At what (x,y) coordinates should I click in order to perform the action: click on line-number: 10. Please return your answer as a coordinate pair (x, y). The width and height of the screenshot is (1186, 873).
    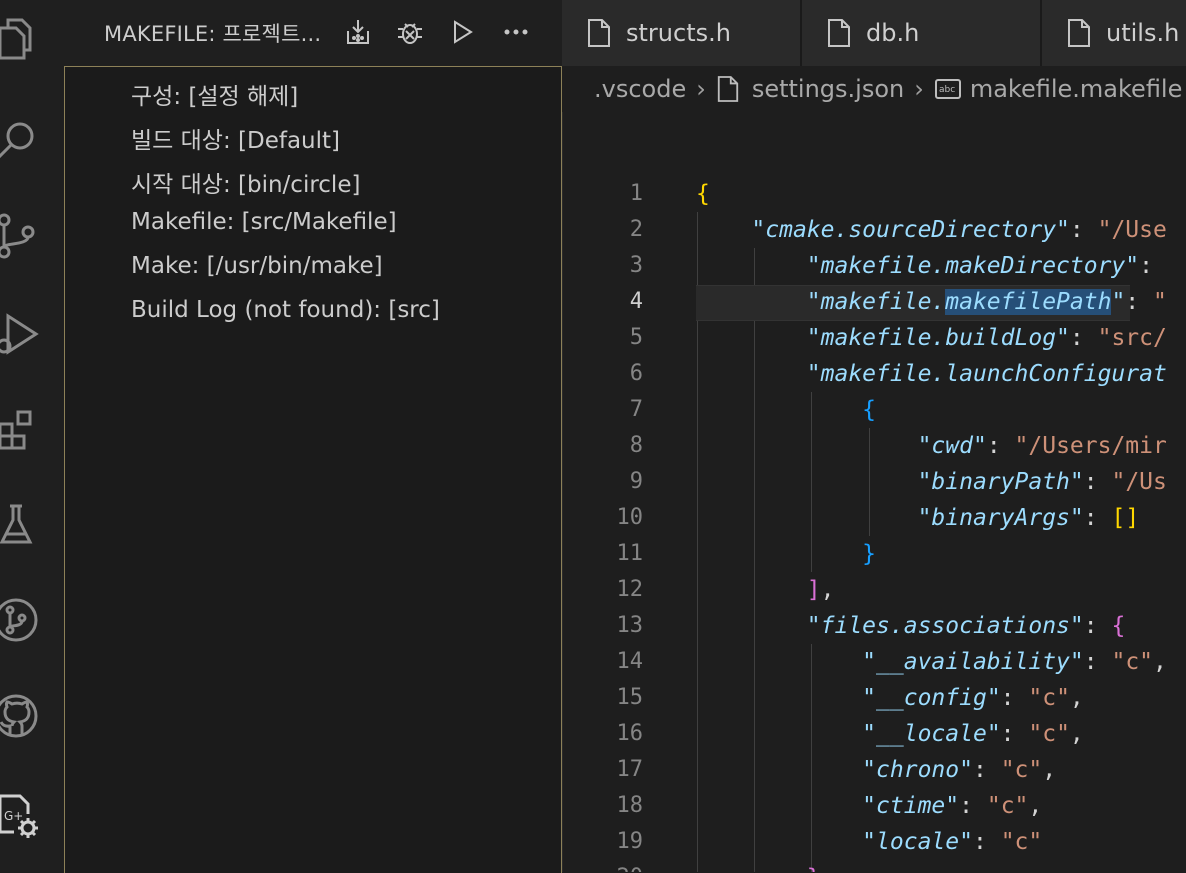
    Looking at the image, I should click on (630, 517).